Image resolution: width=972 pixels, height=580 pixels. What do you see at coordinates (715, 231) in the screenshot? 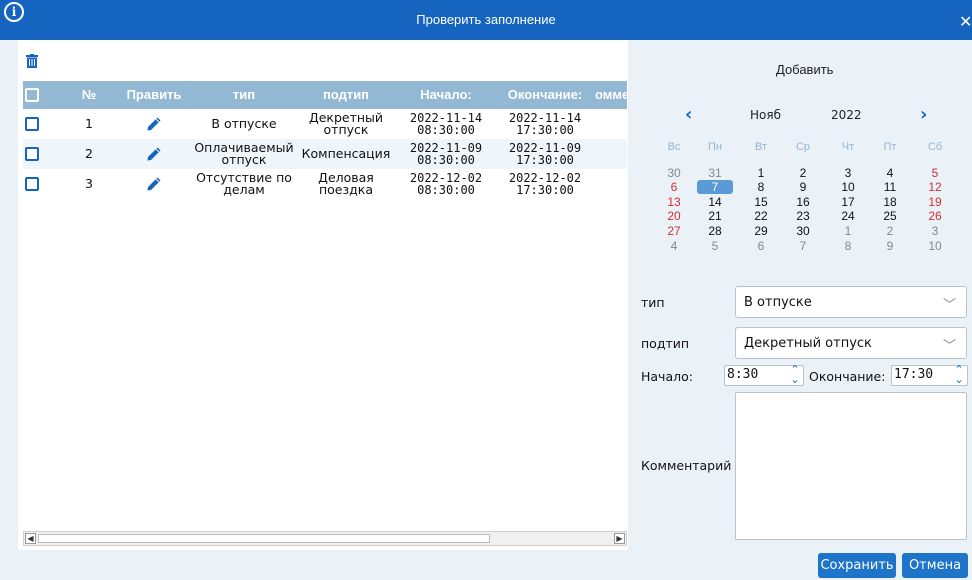
I see `calendar-day: 28` at bounding box center [715, 231].